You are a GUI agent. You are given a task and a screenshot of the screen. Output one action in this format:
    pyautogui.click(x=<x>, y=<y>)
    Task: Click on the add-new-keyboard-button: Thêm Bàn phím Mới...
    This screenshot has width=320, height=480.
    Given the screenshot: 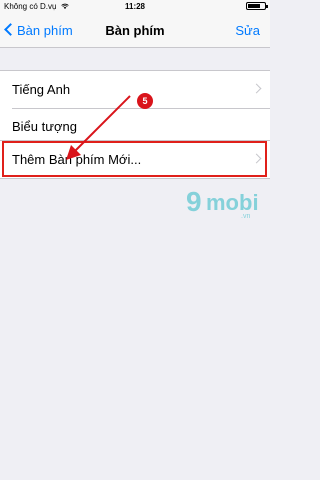 What is the action you would take?
    pyautogui.click(x=135, y=159)
    